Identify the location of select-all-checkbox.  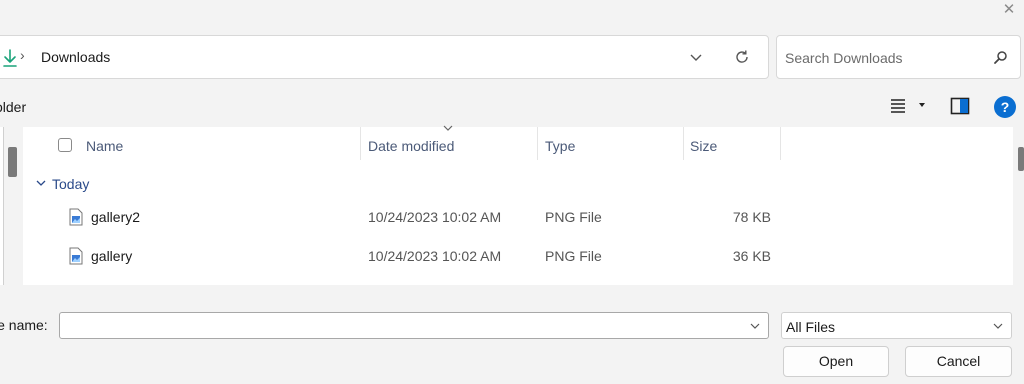
(65, 145).